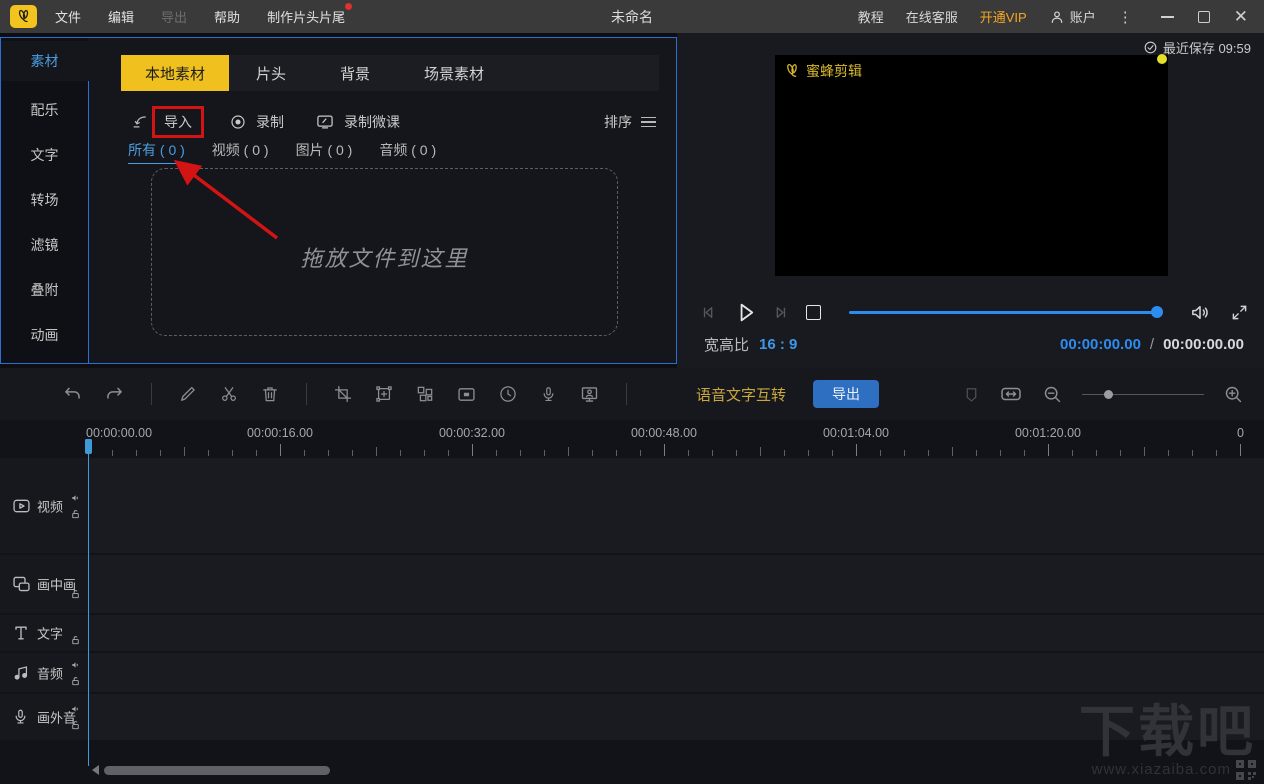  I want to click on sort-label: 排序, so click(618, 122).